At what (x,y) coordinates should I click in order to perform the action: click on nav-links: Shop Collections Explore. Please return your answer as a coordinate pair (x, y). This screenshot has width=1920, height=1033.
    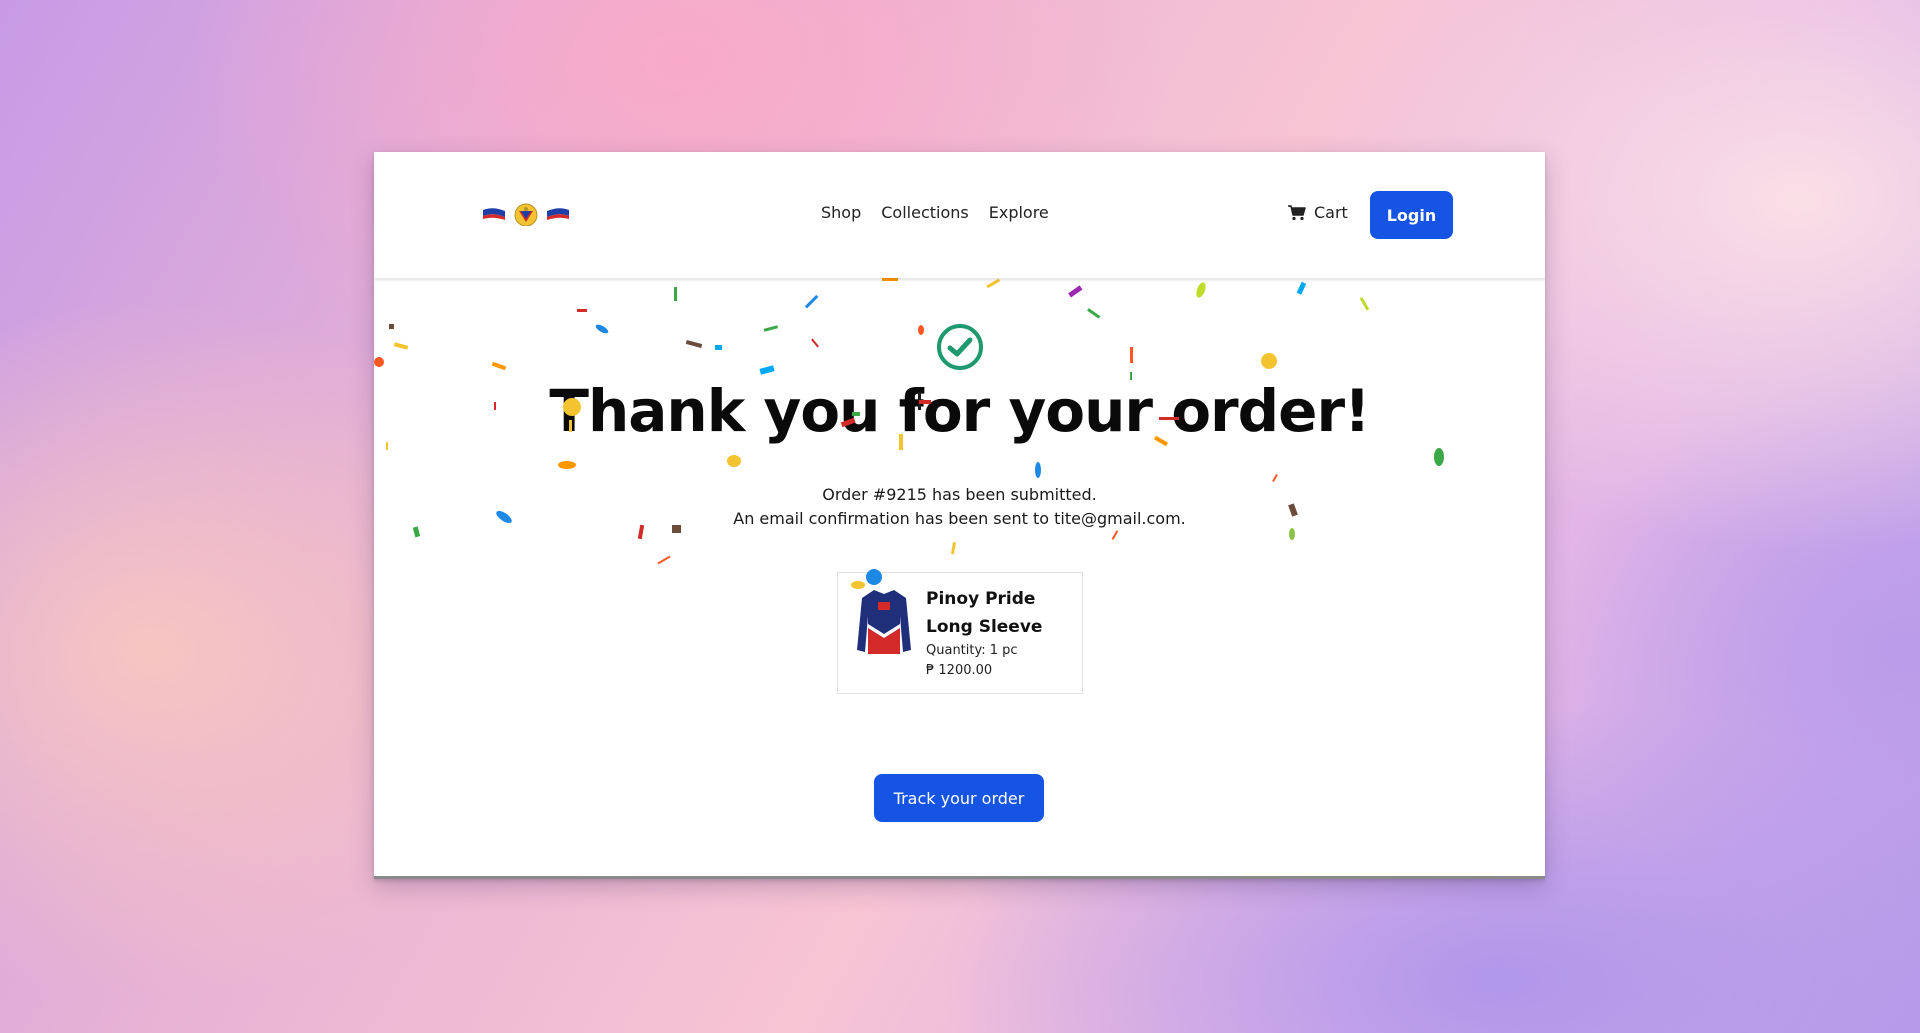
    Looking at the image, I should click on (935, 212).